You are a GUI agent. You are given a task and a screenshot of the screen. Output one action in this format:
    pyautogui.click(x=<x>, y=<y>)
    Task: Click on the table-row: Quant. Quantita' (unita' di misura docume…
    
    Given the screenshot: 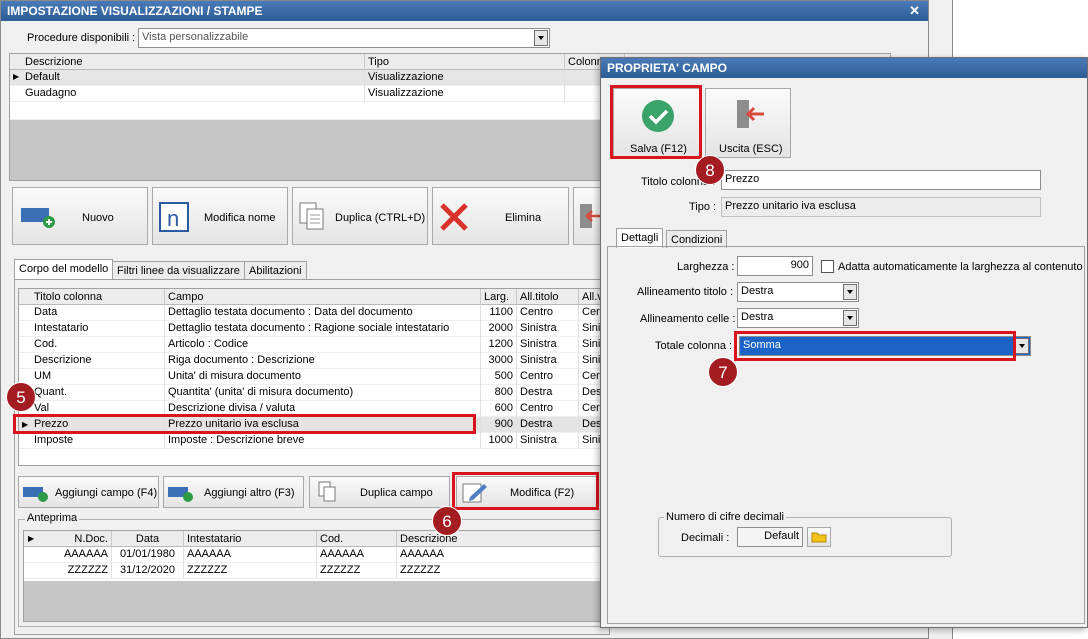 What is the action you would take?
    pyautogui.click(x=313, y=393)
    